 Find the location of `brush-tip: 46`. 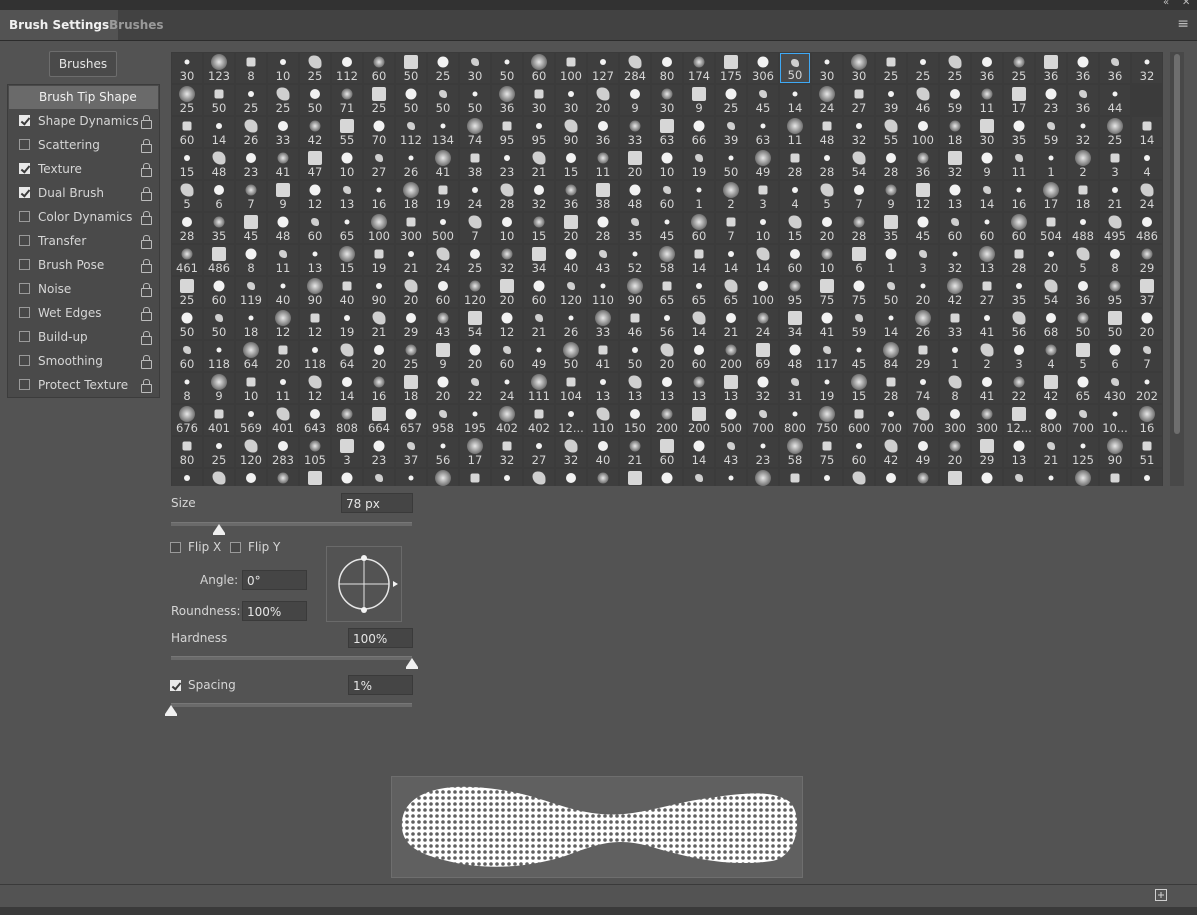

brush-tip: 46 is located at coordinates (923, 100).